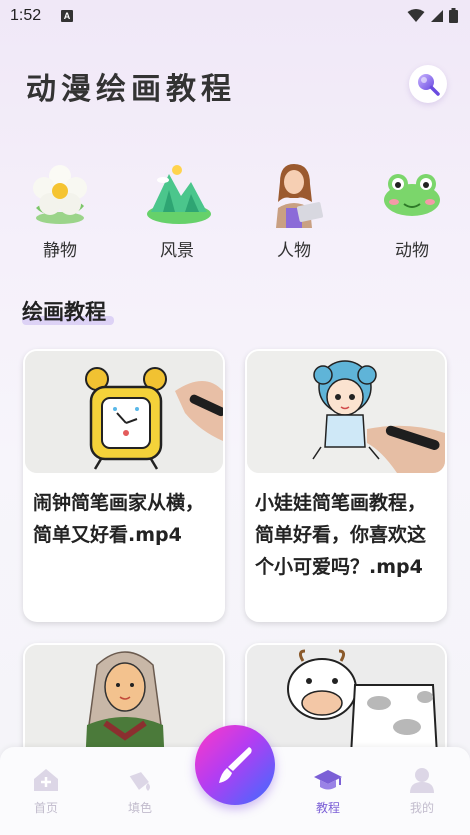 This screenshot has width=470, height=835. Describe the element at coordinates (437, 15) in the screenshot. I see `signal-icon` at that location.